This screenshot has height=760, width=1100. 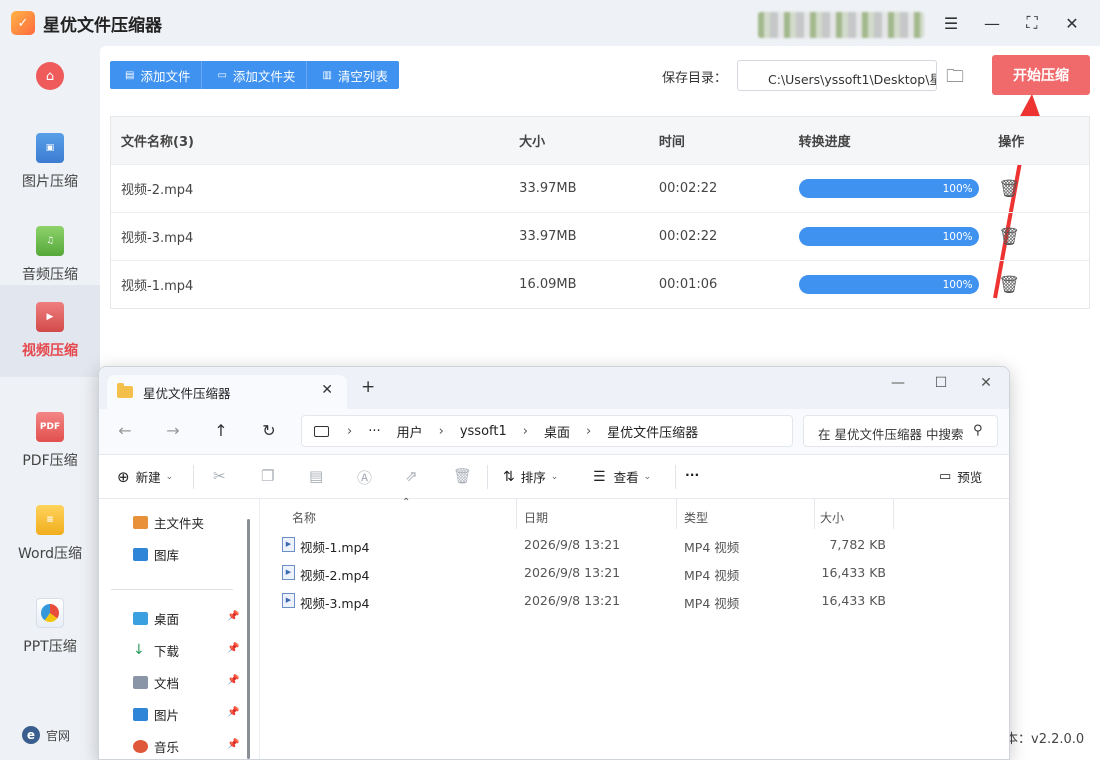 I want to click on add-file-button: ▤ 添加文件, so click(x=156, y=75).